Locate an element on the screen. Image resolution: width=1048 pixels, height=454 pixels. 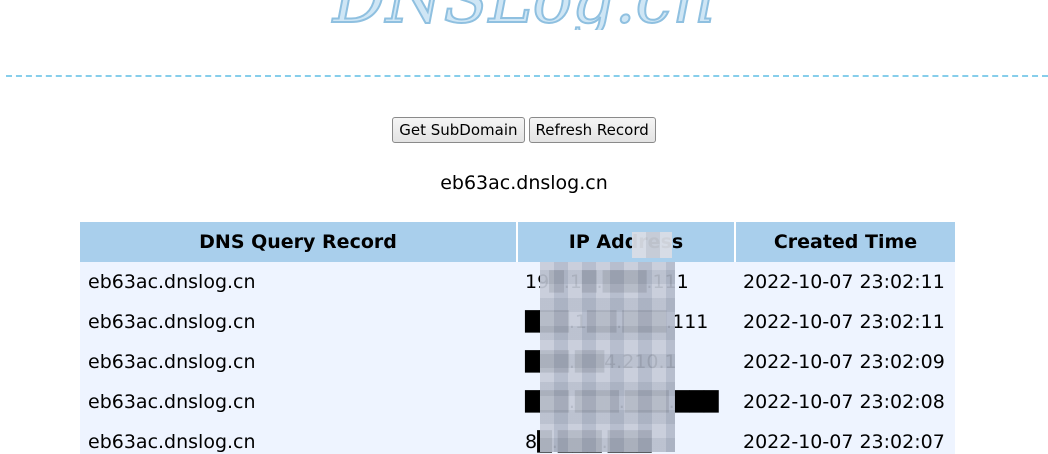
subdomain-text: eb63ac.dnslog.cn is located at coordinates (524, 183).